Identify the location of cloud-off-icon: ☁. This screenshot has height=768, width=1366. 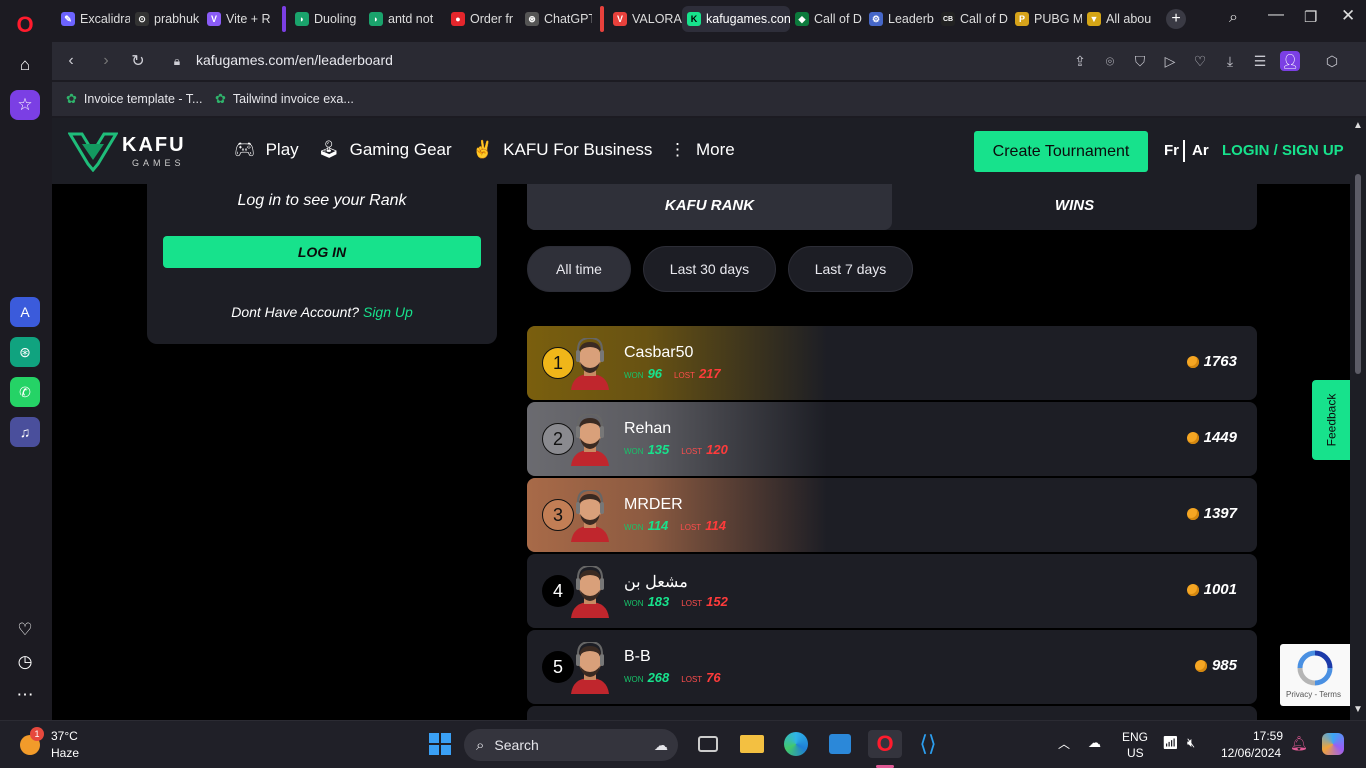
(1094, 743).